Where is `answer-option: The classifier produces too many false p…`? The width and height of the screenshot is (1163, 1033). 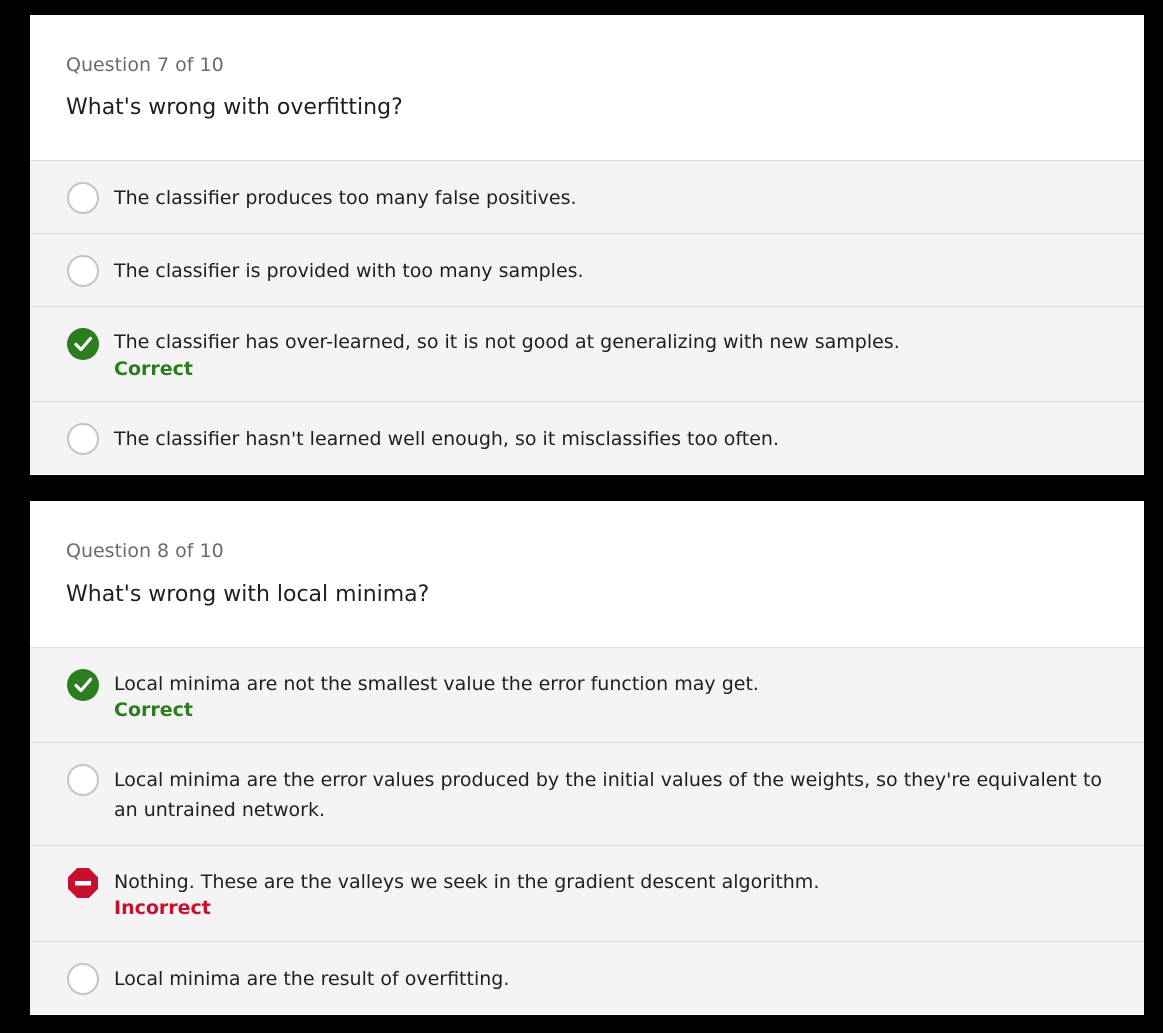
answer-option: The classifier produces too many false p… is located at coordinates (587, 197).